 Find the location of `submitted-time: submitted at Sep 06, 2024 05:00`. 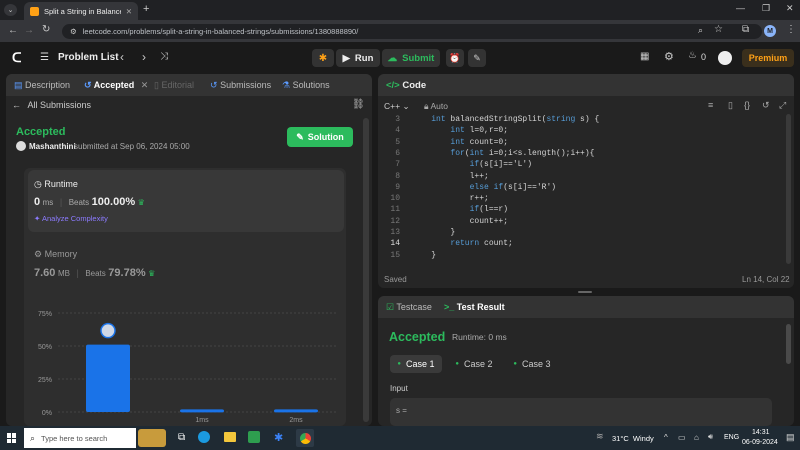

submitted-time: submitted at Sep 06, 2024 05:00 is located at coordinates (132, 146).